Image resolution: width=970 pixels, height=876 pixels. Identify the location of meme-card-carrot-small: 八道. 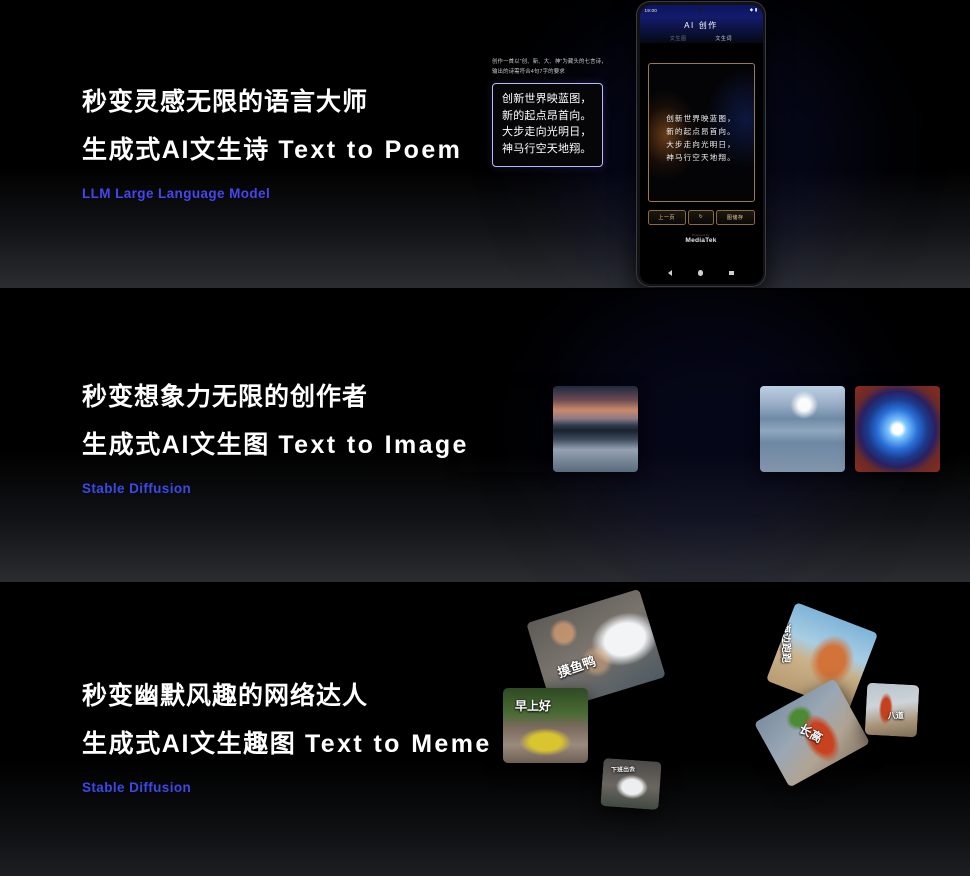
(892, 710).